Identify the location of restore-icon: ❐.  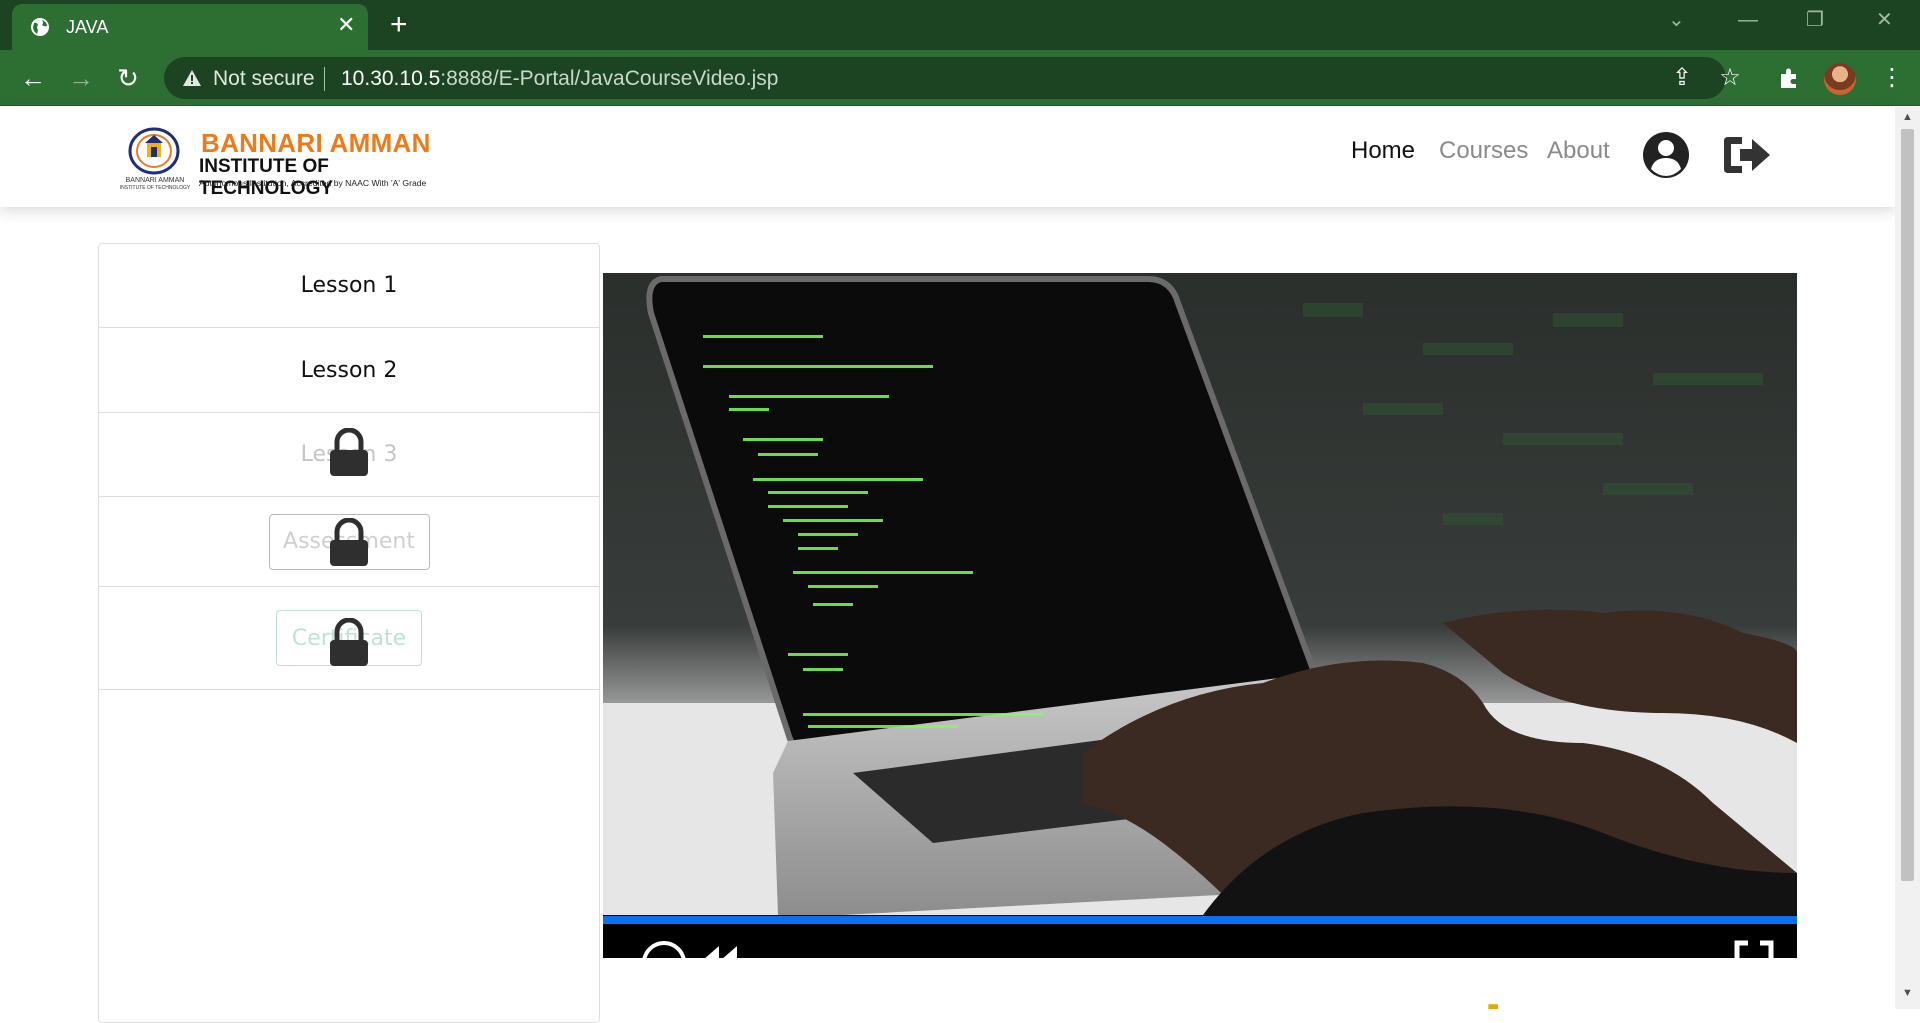
(1815, 20).